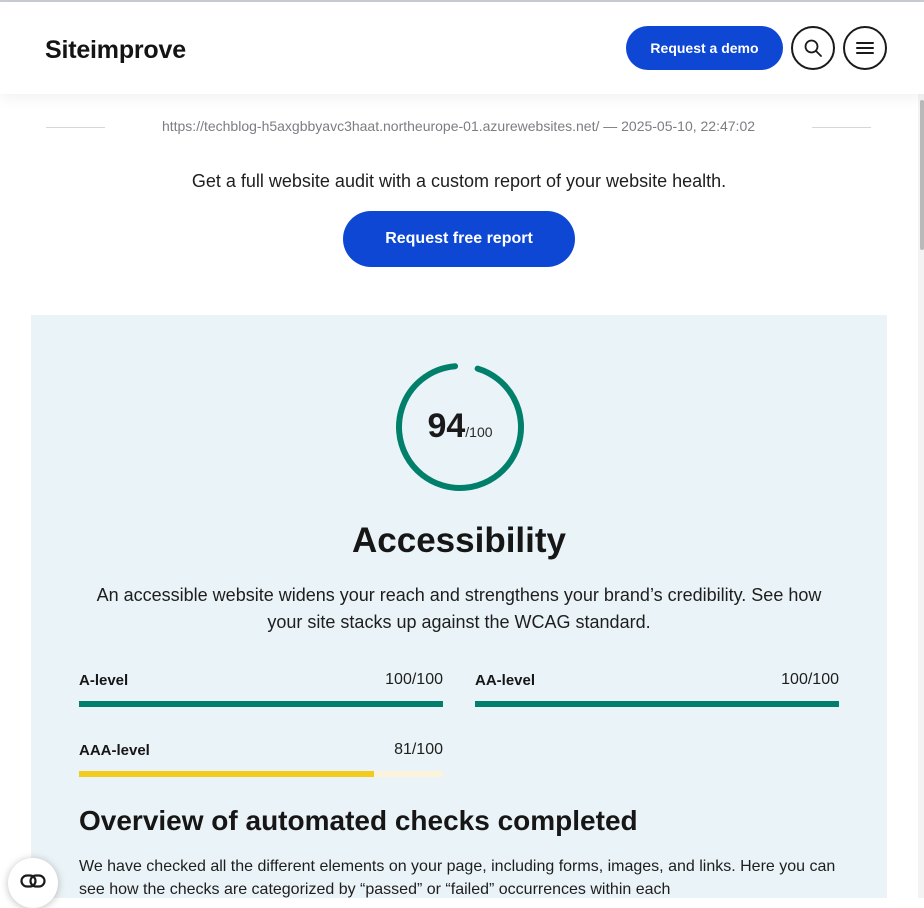 The width and height of the screenshot is (924, 908). I want to click on level-aa: AA-level 100/100, so click(657, 688).